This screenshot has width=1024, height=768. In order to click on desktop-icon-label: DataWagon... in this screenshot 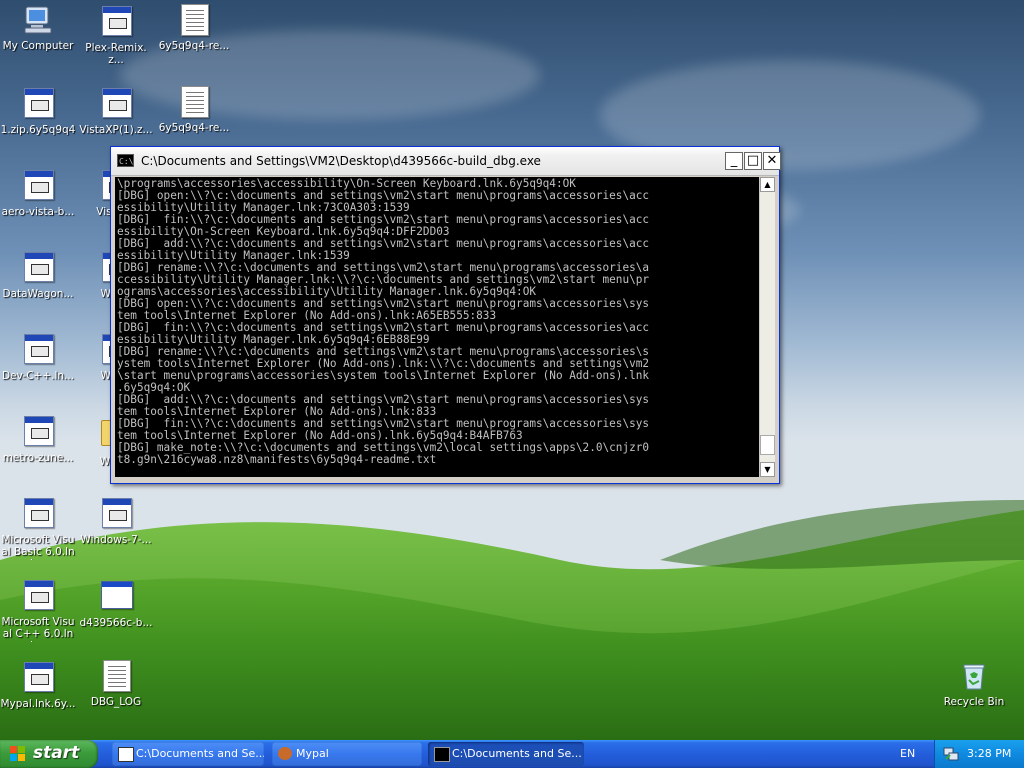, I will do `click(38, 294)`.